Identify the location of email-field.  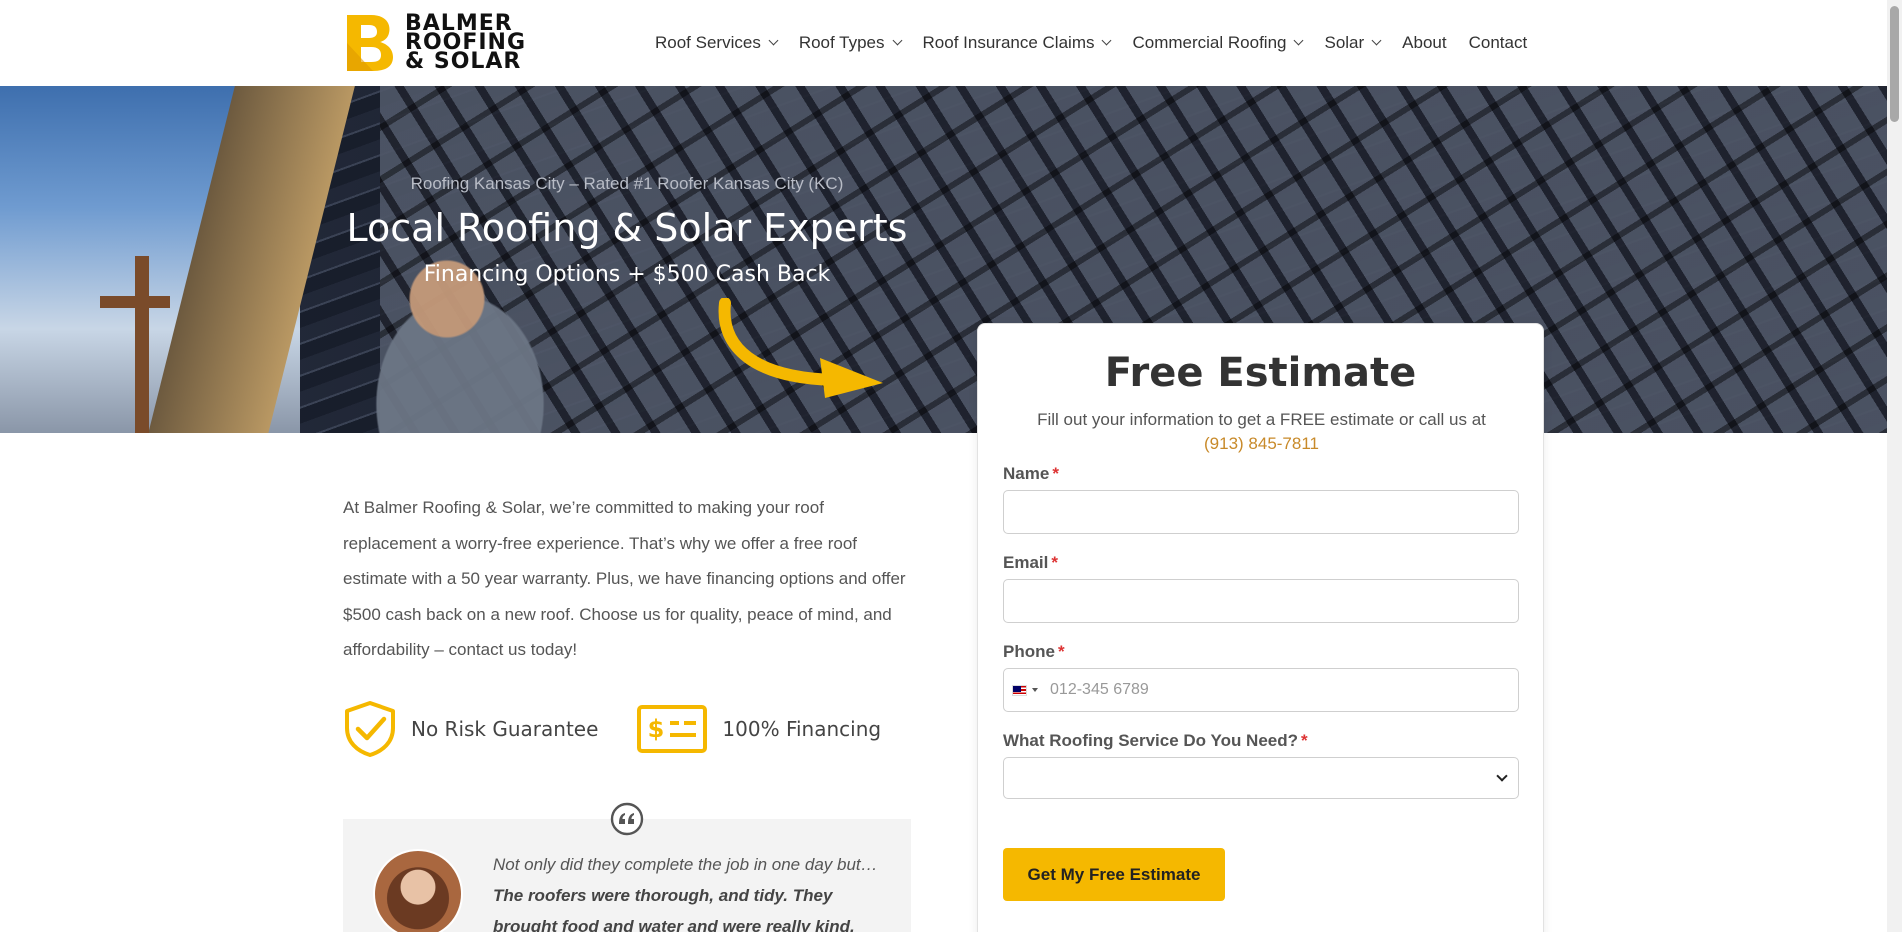
(1261, 601).